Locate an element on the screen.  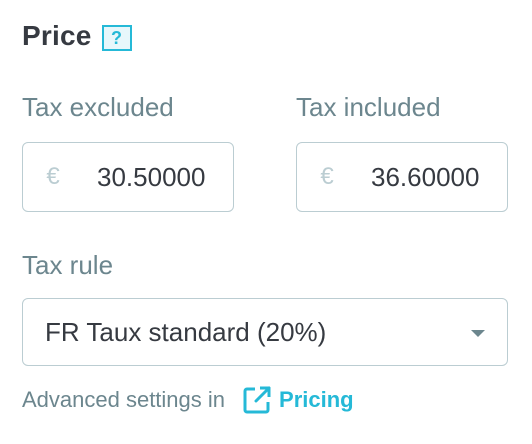
advanced-settings-row: Advanced settings in Pricing is located at coordinates (188, 400).